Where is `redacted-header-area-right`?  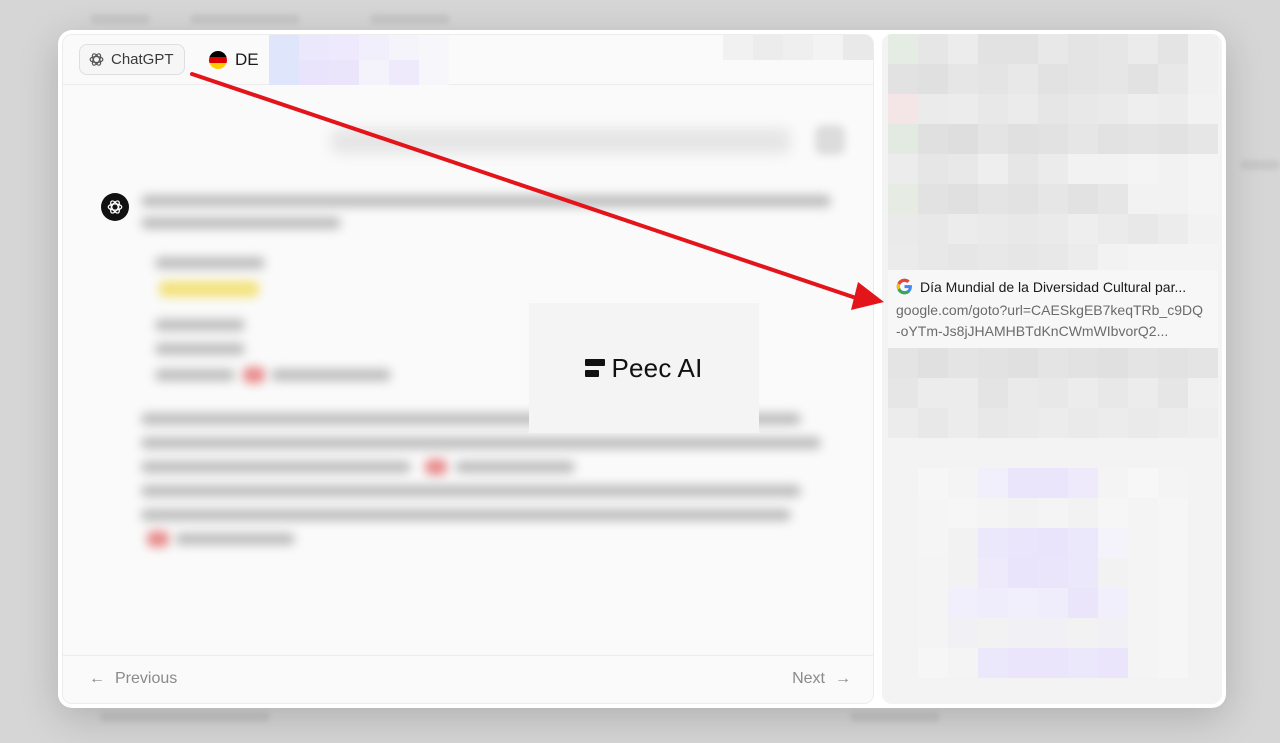 redacted-header-area-right is located at coordinates (798, 60).